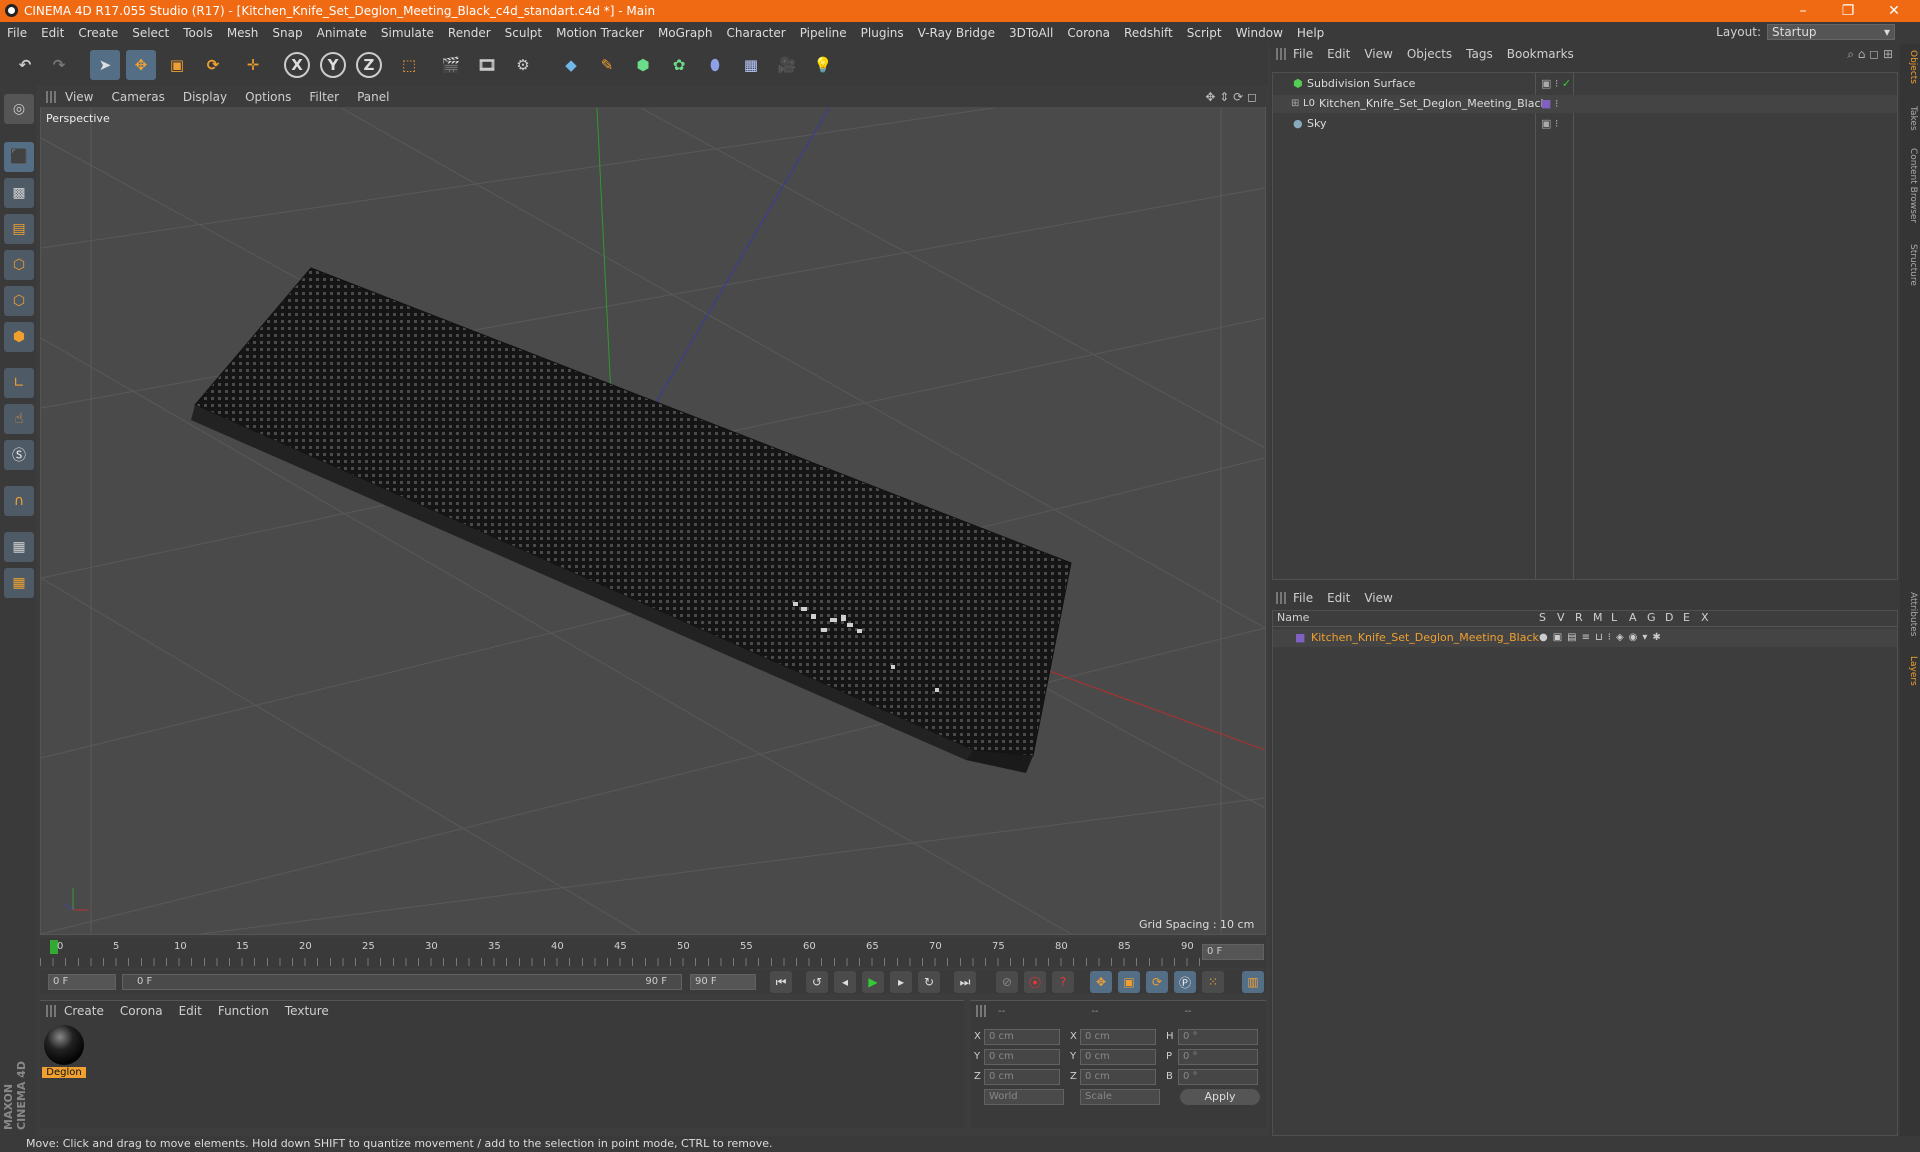  Describe the element at coordinates (402, 982) in the screenshot. I see `frame-range-slider: 0 F 90 F` at that location.